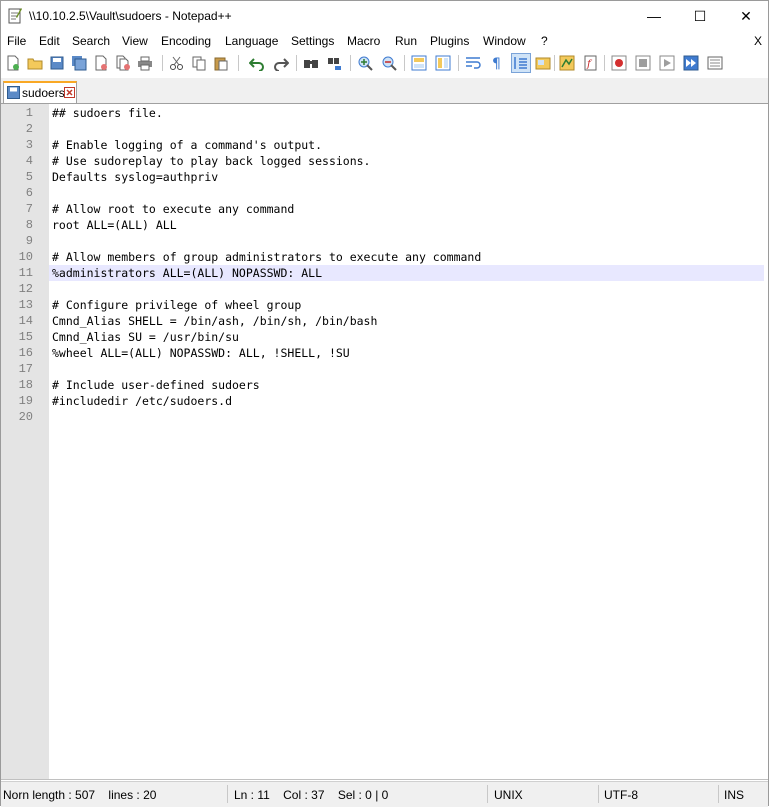 The width and height of the screenshot is (769, 807). Describe the element at coordinates (544, 41) in the screenshot. I see `menu-help: ?` at that location.